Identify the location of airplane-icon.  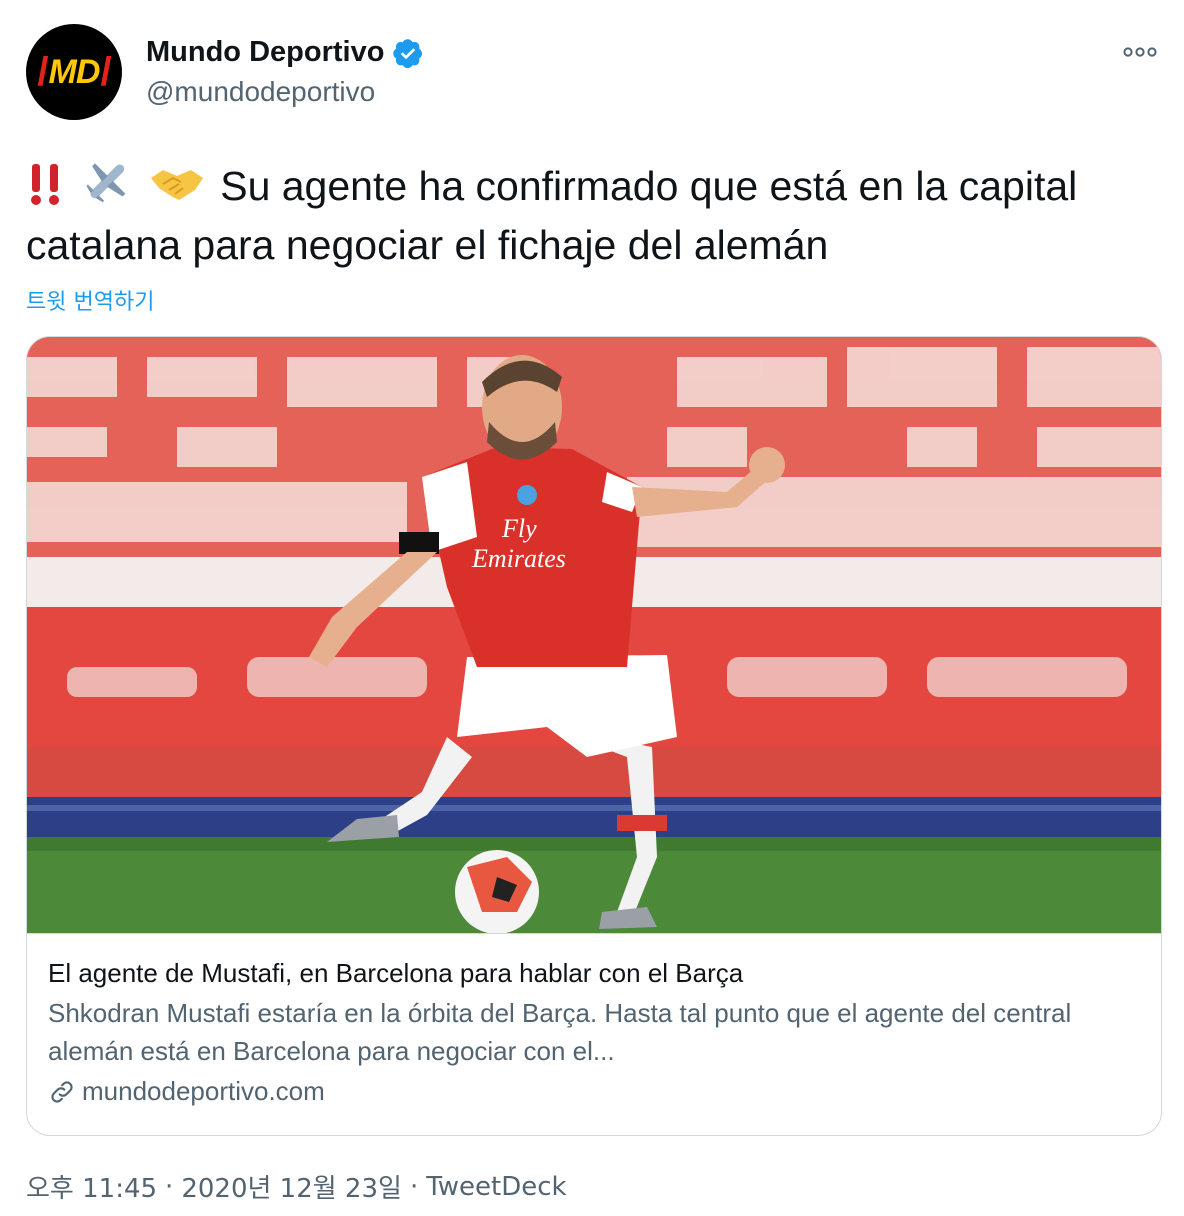
(106, 183).